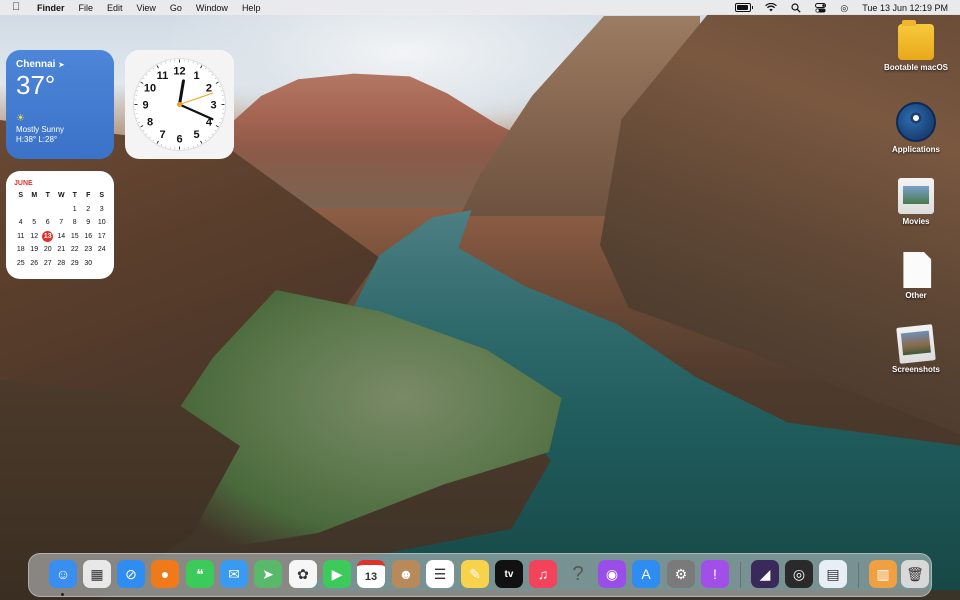 Image resolution: width=960 pixels, height=600 pixels. I want to click on calendar-day: 23, so click(88, 249).